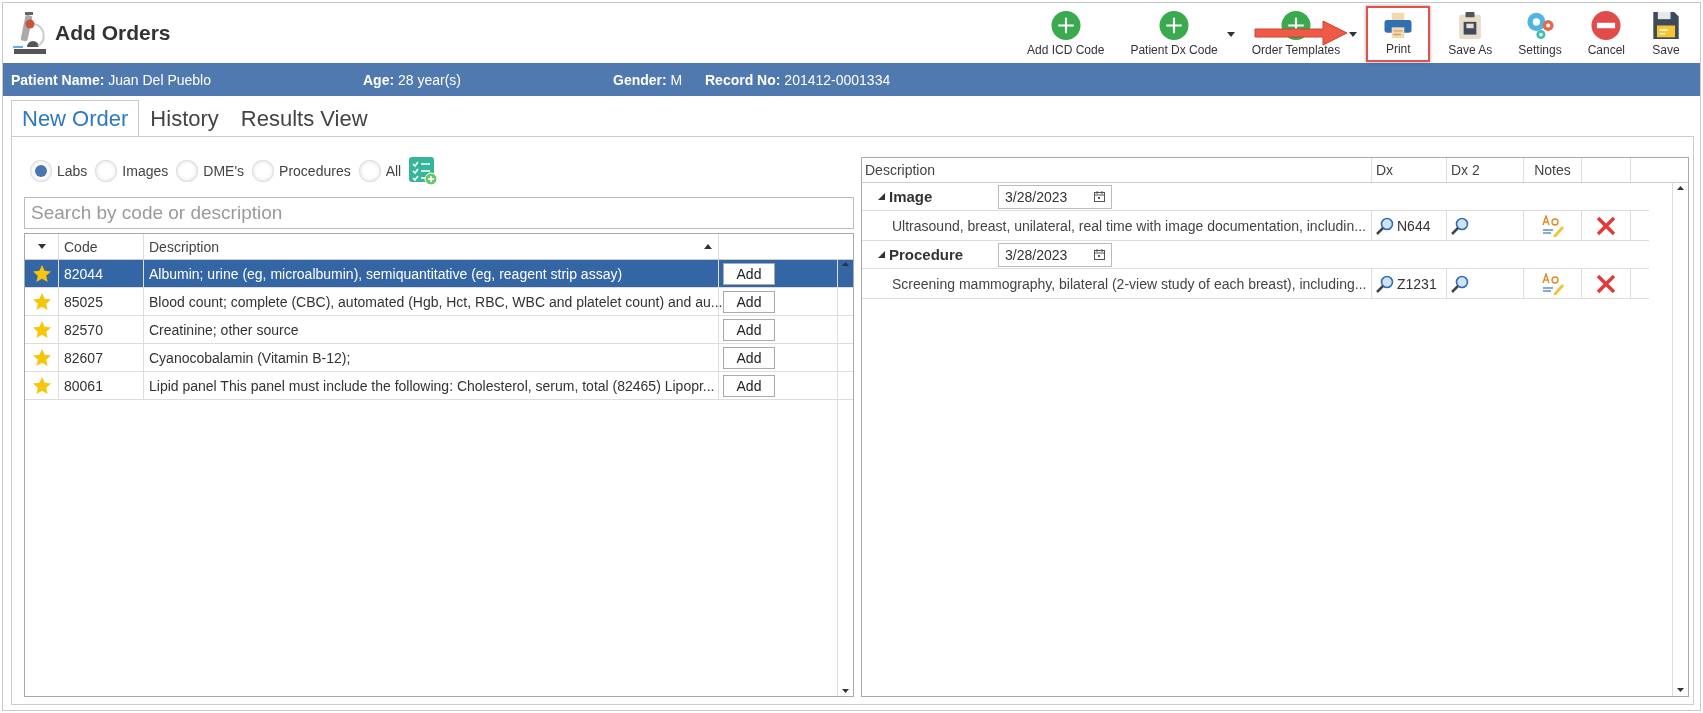 The height and width of the screenshot is (713, 1703). Describe the element at coordinates (1465, 170) in the screenshot. I see `column-header: Dx 2` at that location.